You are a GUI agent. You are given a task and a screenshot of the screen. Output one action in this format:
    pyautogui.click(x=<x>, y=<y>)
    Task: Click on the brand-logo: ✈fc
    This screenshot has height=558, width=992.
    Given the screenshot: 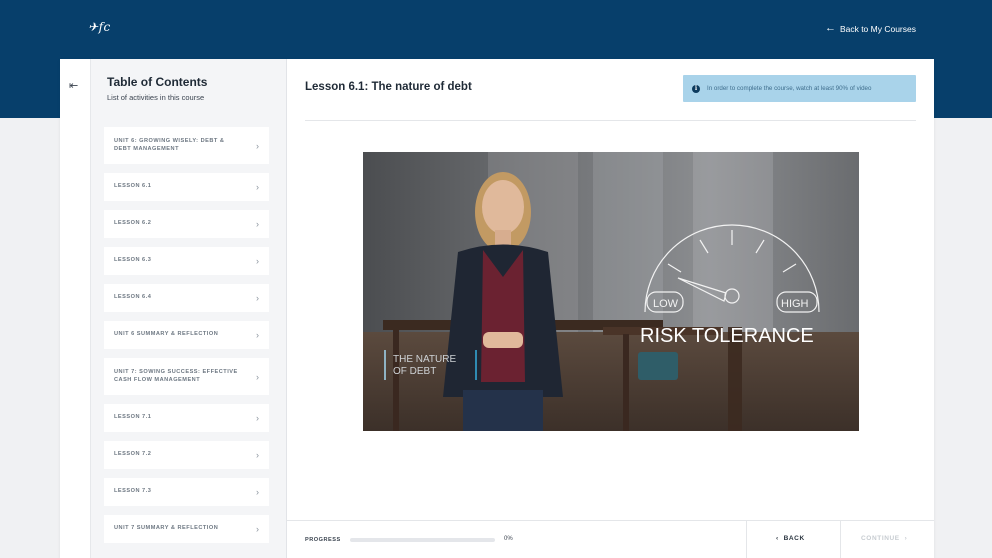 What is the action you would take?
    pyautogui.click(x=99, y=27)
    